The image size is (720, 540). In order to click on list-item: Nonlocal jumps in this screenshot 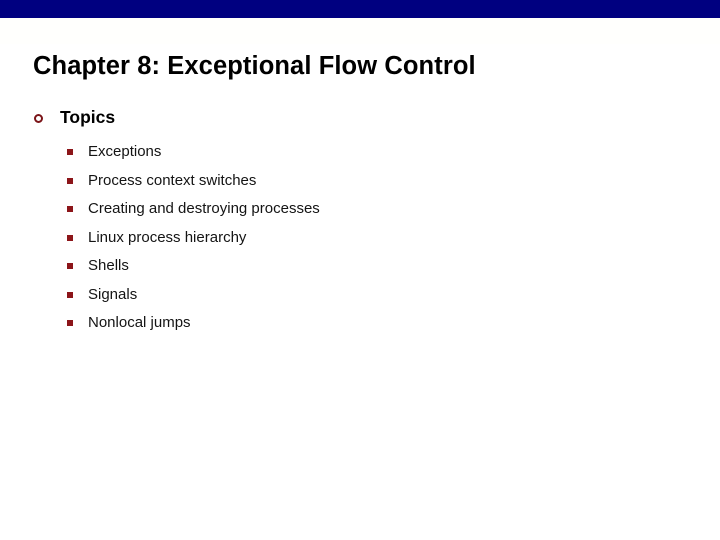, I will do `click(360, 328)`.